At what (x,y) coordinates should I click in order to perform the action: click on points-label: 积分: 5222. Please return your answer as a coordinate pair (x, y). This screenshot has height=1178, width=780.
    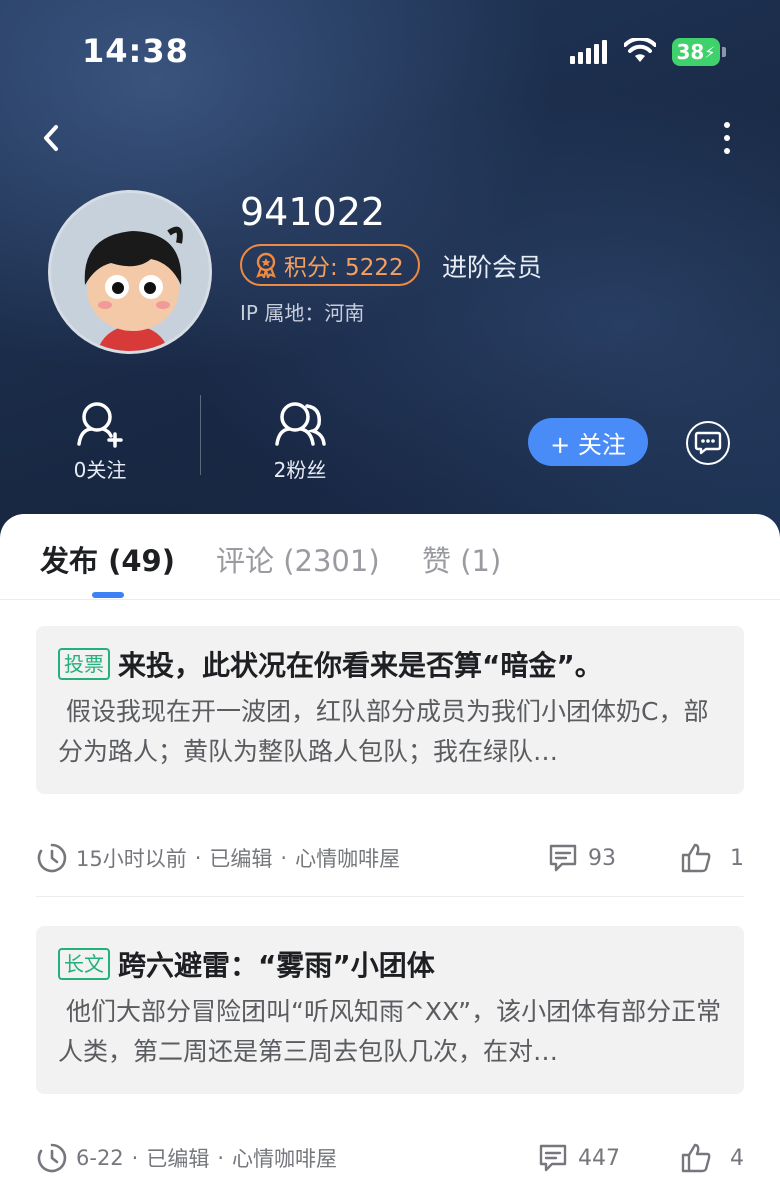
    Looking at the image, I should click on (344, 268).